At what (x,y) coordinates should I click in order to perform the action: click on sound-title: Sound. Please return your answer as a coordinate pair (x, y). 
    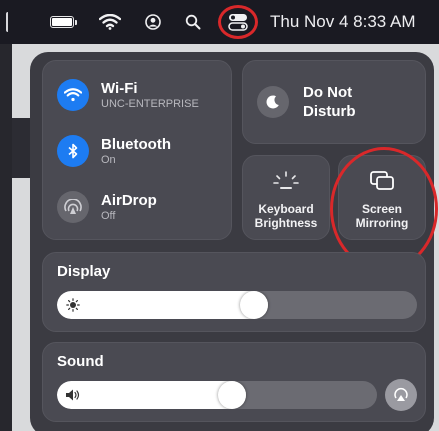
    Looking at the image, I should click on (80, 361).